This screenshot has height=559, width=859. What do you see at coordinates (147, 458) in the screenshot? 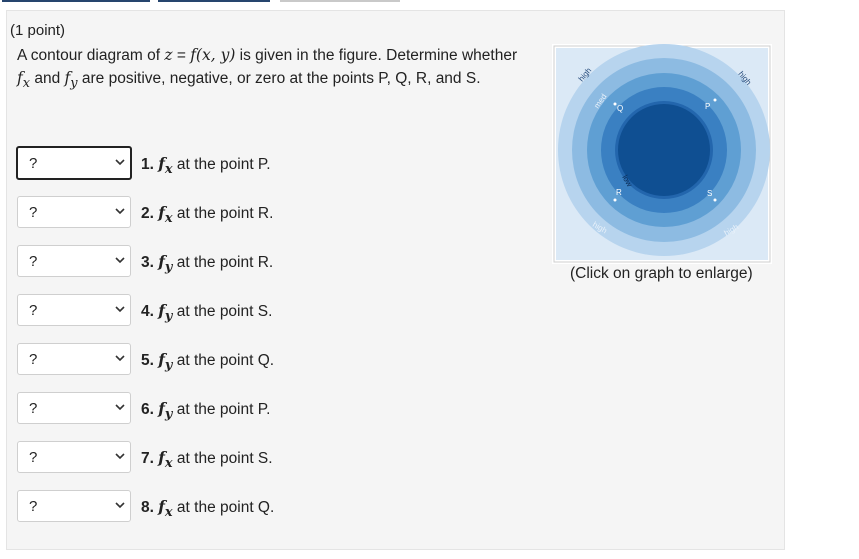
I see `question-number: 7.` at bounding box center [147, 458].